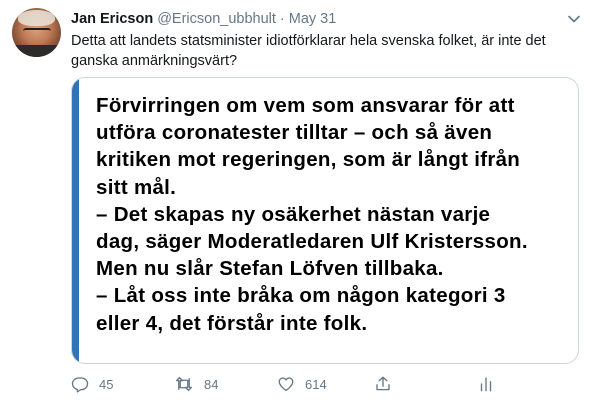  Describe the element at coordinates (301, 296) in the screenshot. I see `image-text-line: – Låt oss inte bråka om någon kategori 3` at that location.